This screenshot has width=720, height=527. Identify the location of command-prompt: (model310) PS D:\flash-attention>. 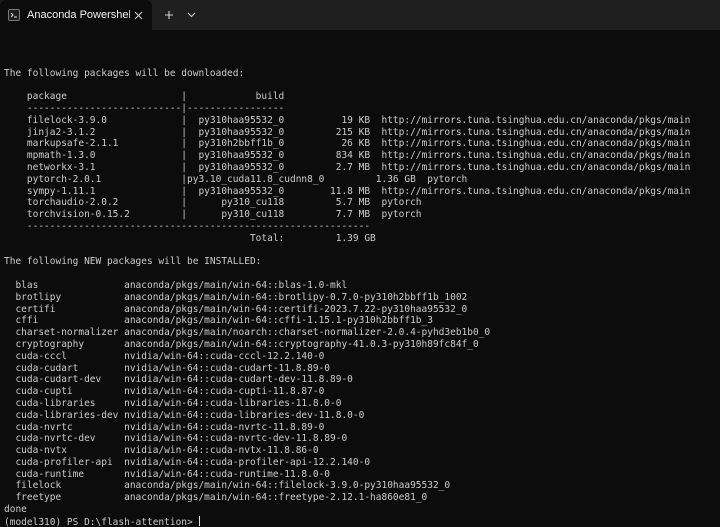
(362, 521).